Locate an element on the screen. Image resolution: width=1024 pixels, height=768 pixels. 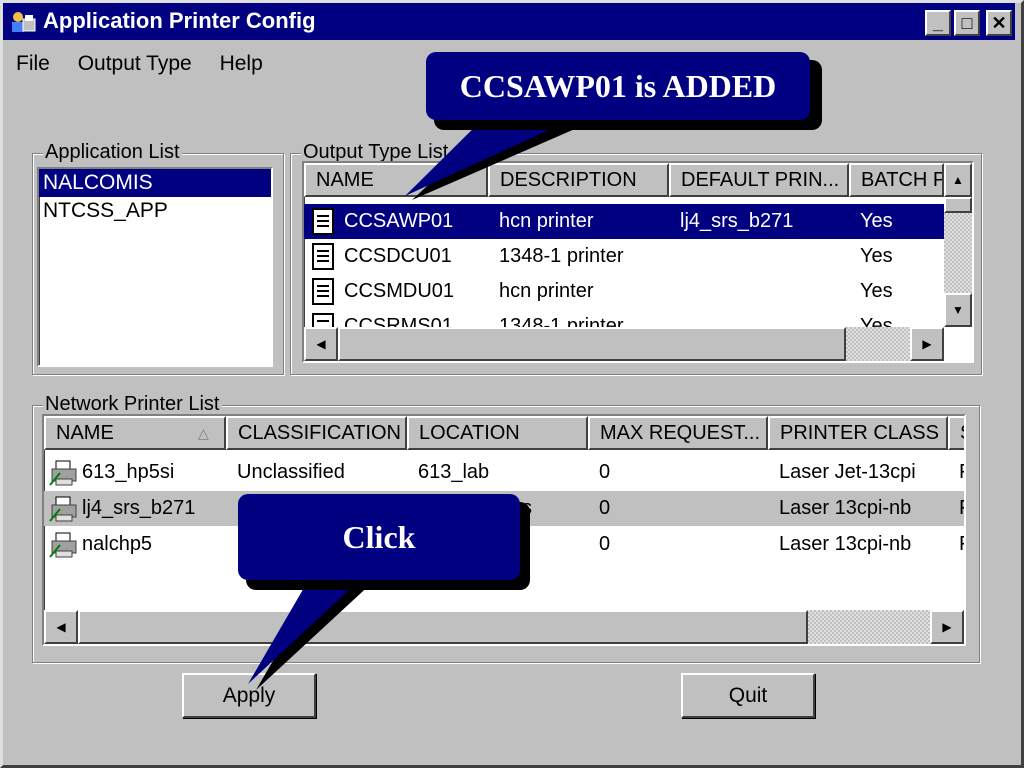
callout-click: Click is located at coordinates (379, 537).